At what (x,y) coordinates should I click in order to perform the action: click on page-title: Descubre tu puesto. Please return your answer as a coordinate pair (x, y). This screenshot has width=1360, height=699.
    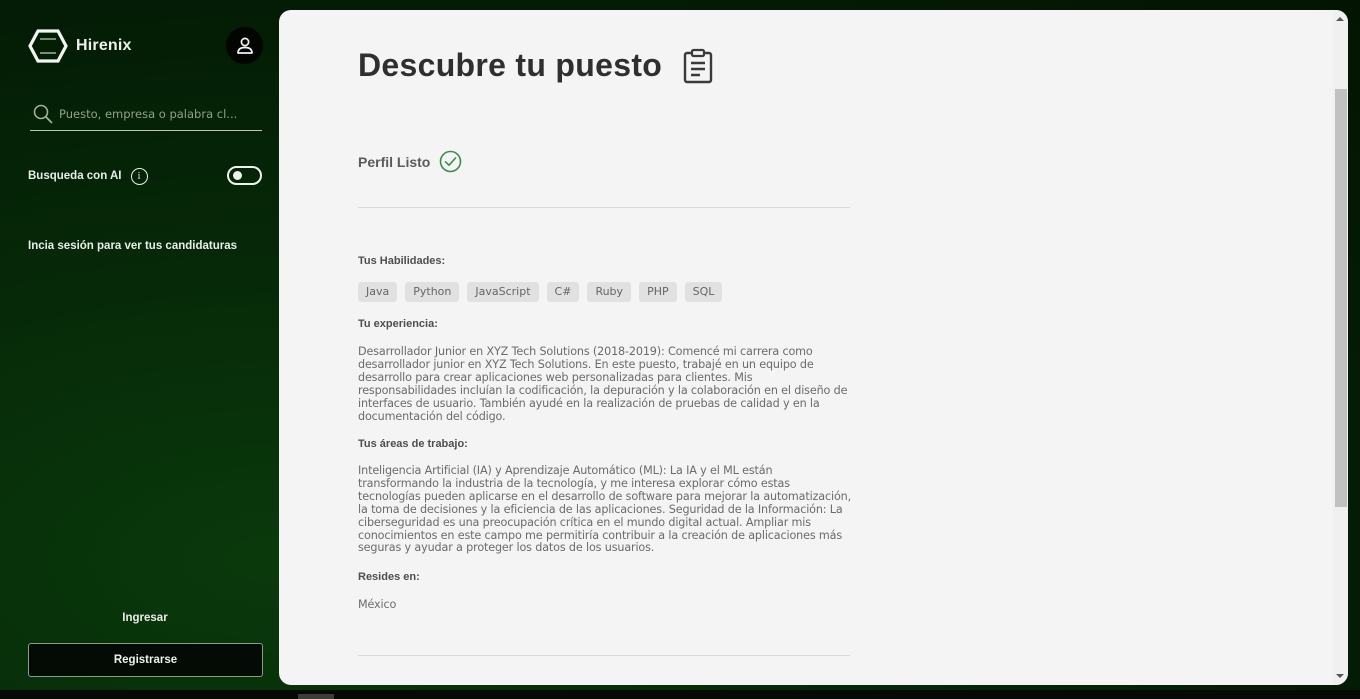
    Looking at the image, I should click on (510, 65).